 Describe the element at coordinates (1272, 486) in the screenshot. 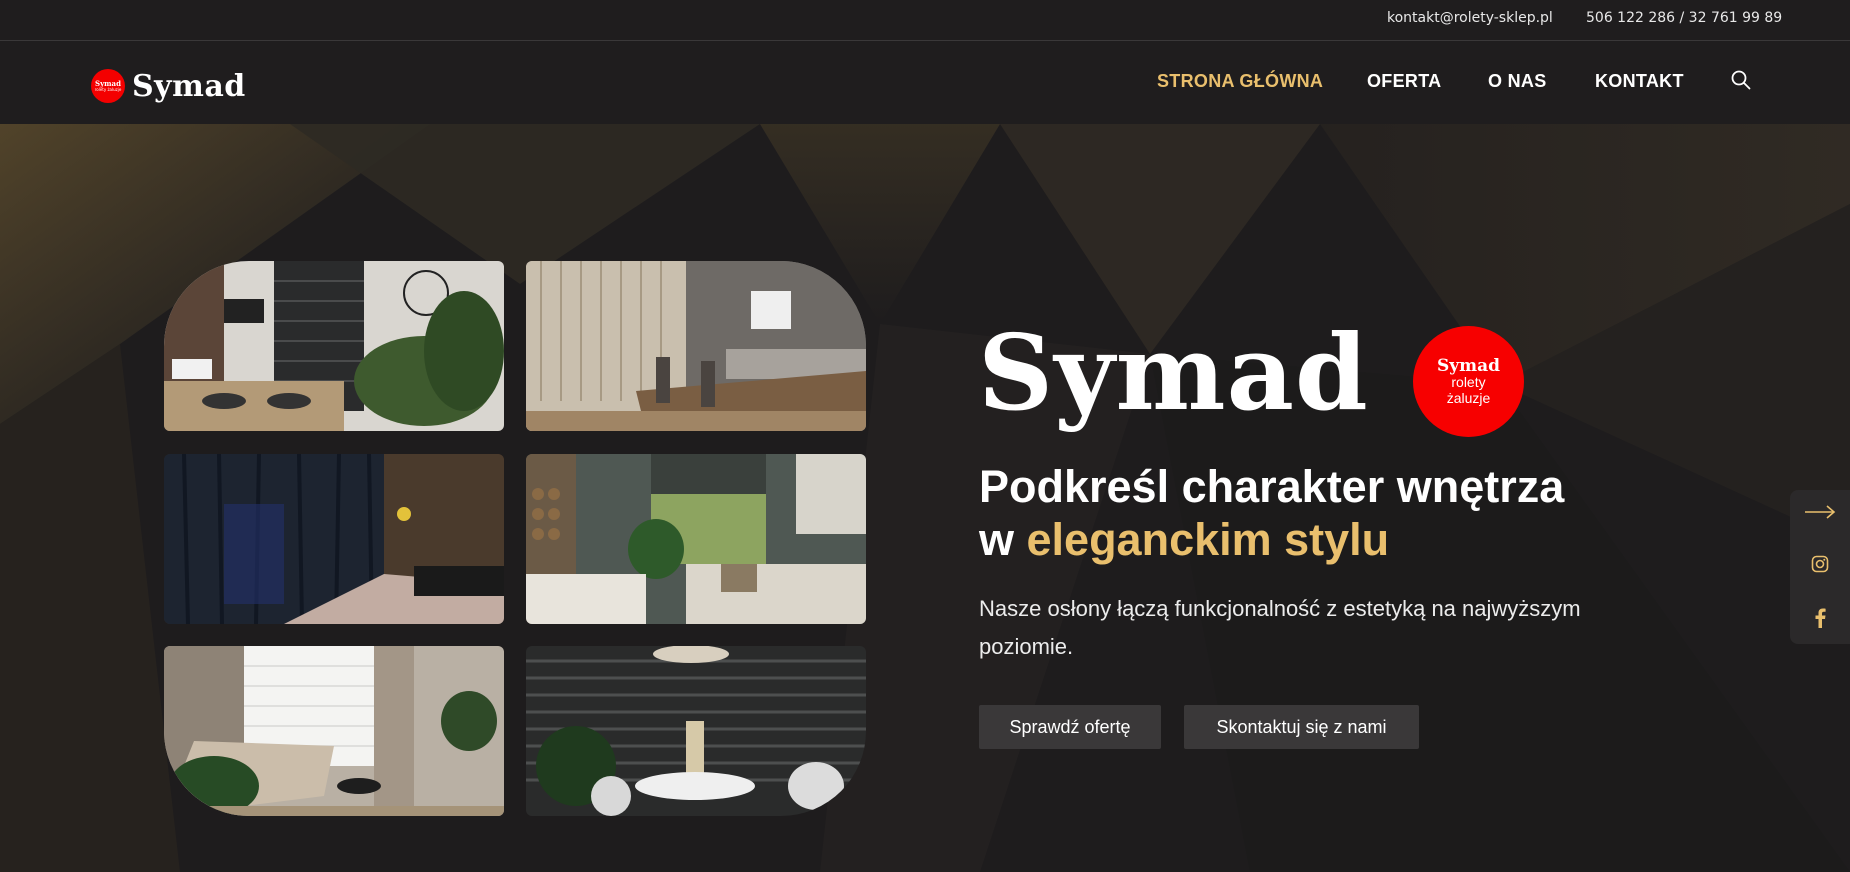

I see `hero-headline-line1: Podkreśl charakter wnętrza` at that location.